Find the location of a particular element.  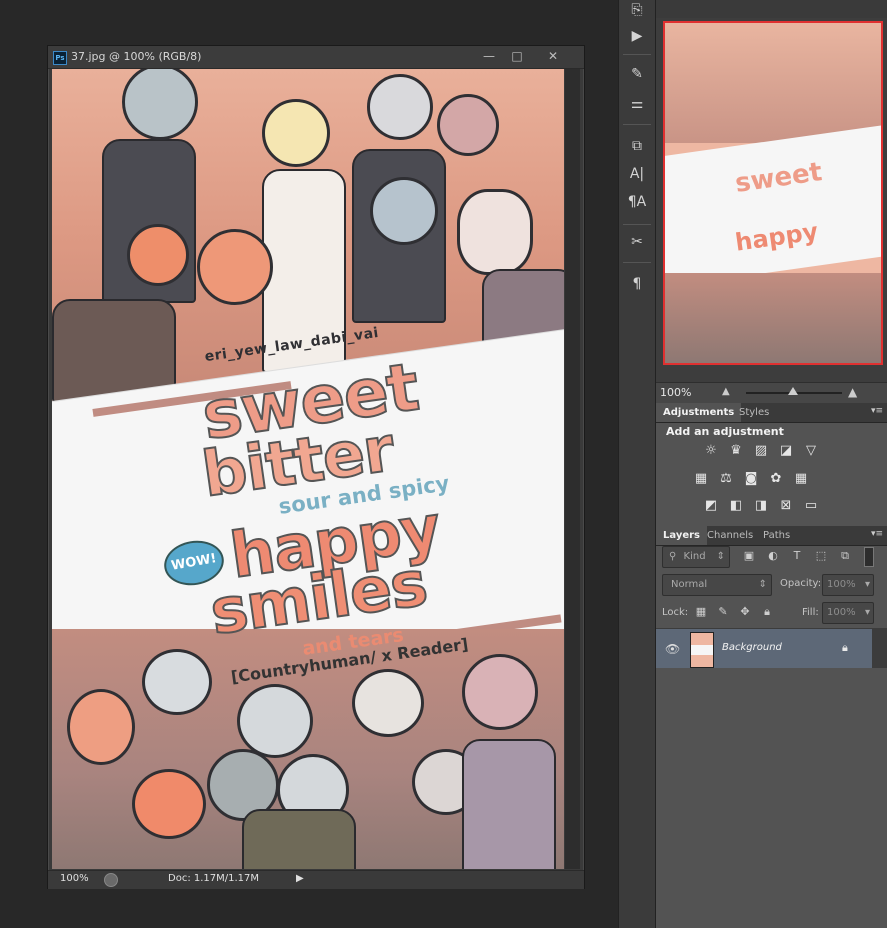

filter-toggle-switch is located at coordinates (869, 557).